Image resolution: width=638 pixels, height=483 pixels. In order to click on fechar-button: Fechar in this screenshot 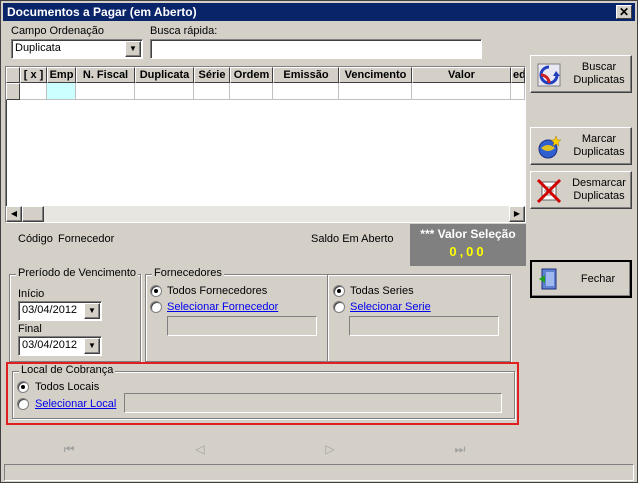, I will do `click(581, 279)`.